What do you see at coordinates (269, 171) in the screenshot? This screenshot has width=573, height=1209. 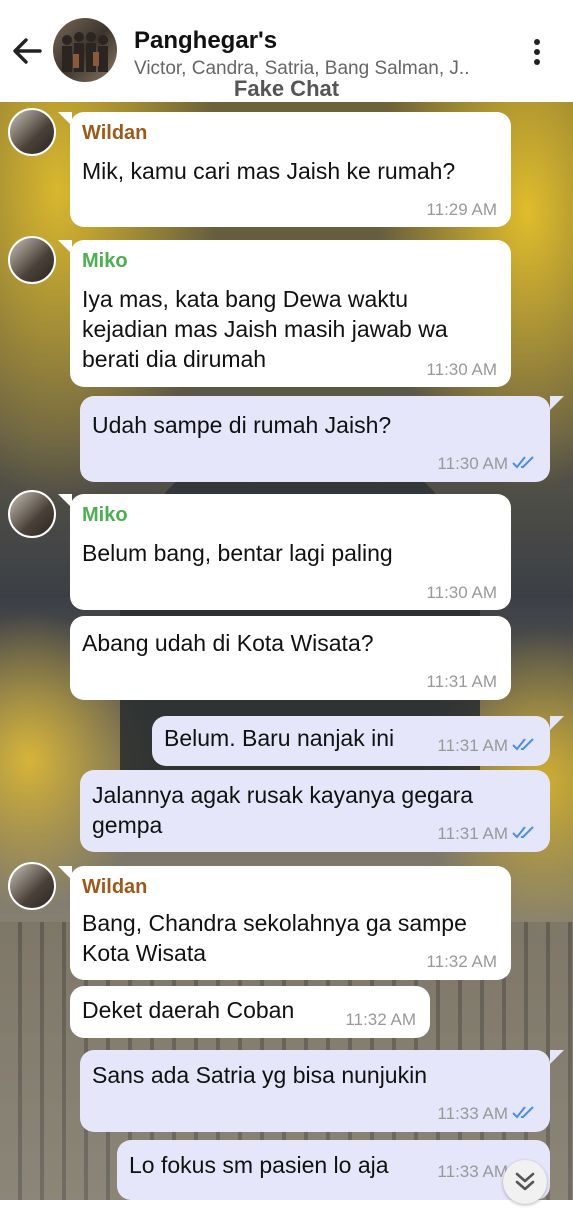 I see `message-text: Mik, kamu cari mas Jaish ke rumah?` at bounding box center [269, 171].